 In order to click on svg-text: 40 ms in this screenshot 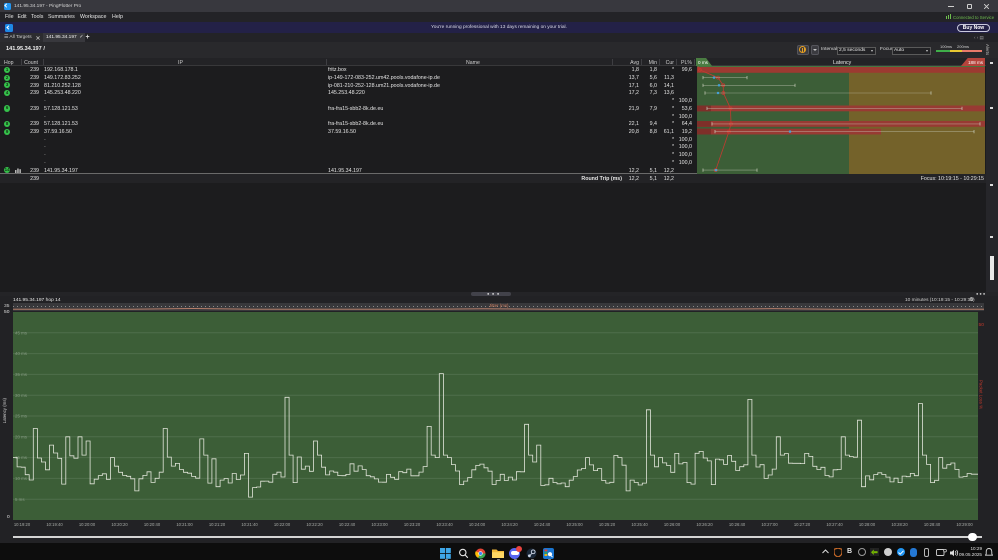, I will do `click(21, 353)`.